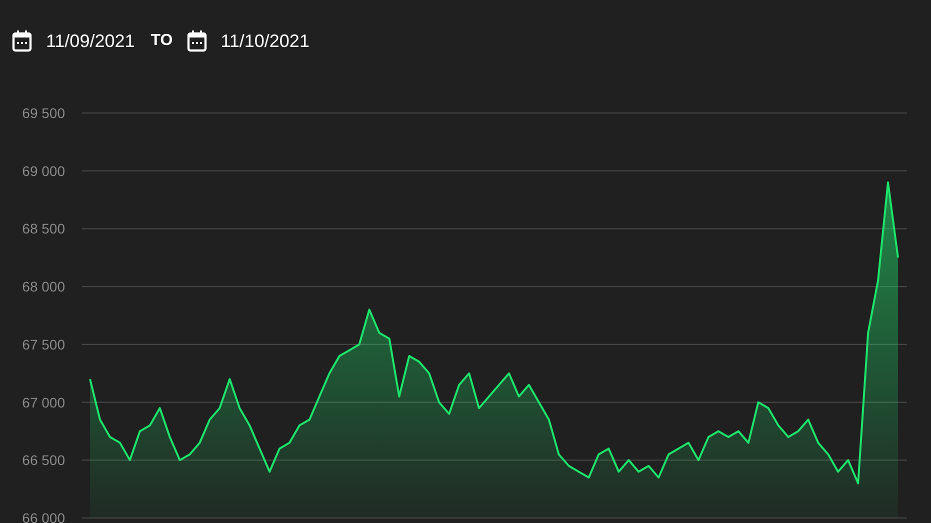  Describe the element at coordinates (43, 460) in the screenshot. I see `y-axis-label: 66 500` at that location.